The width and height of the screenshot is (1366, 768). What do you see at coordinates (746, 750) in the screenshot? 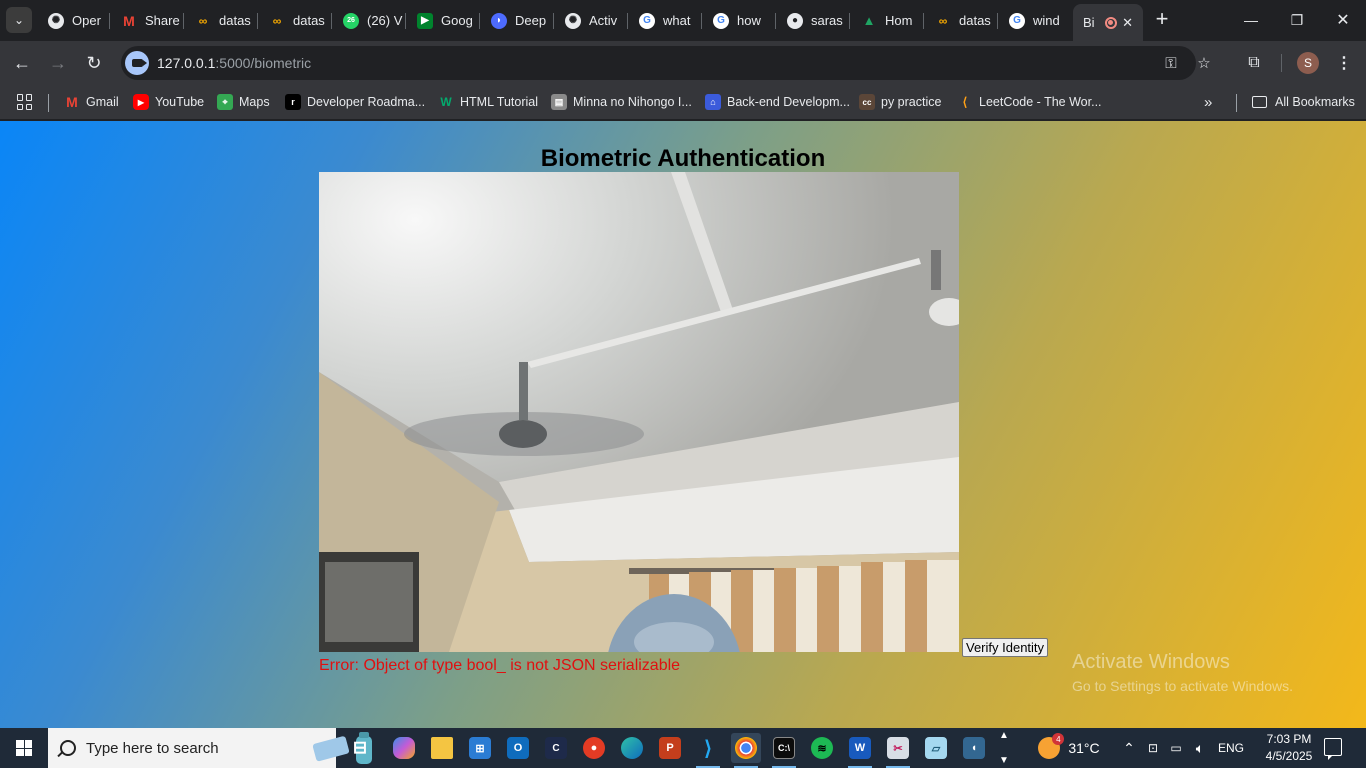
I see `chrome-app` at bounding box center [746, 750].